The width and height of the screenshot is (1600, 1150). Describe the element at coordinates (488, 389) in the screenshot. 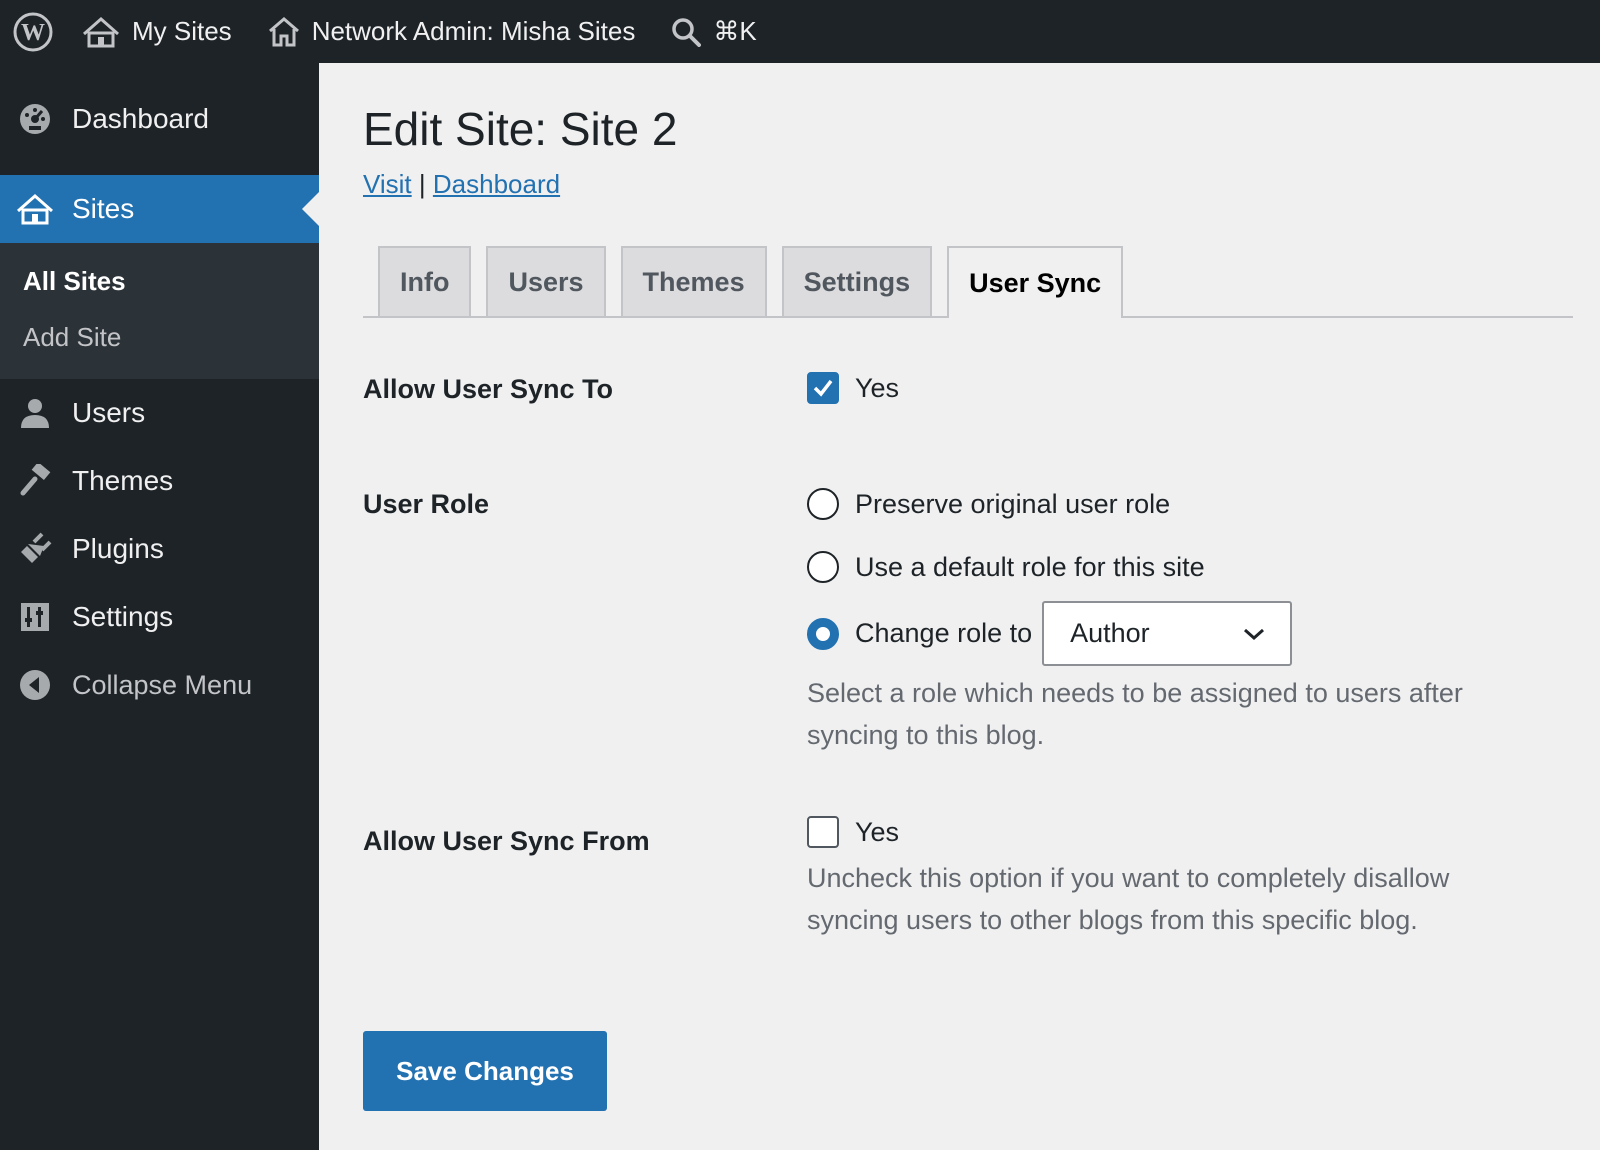

I see `allow-sync-to-label: Allow User Sync To` at that location.